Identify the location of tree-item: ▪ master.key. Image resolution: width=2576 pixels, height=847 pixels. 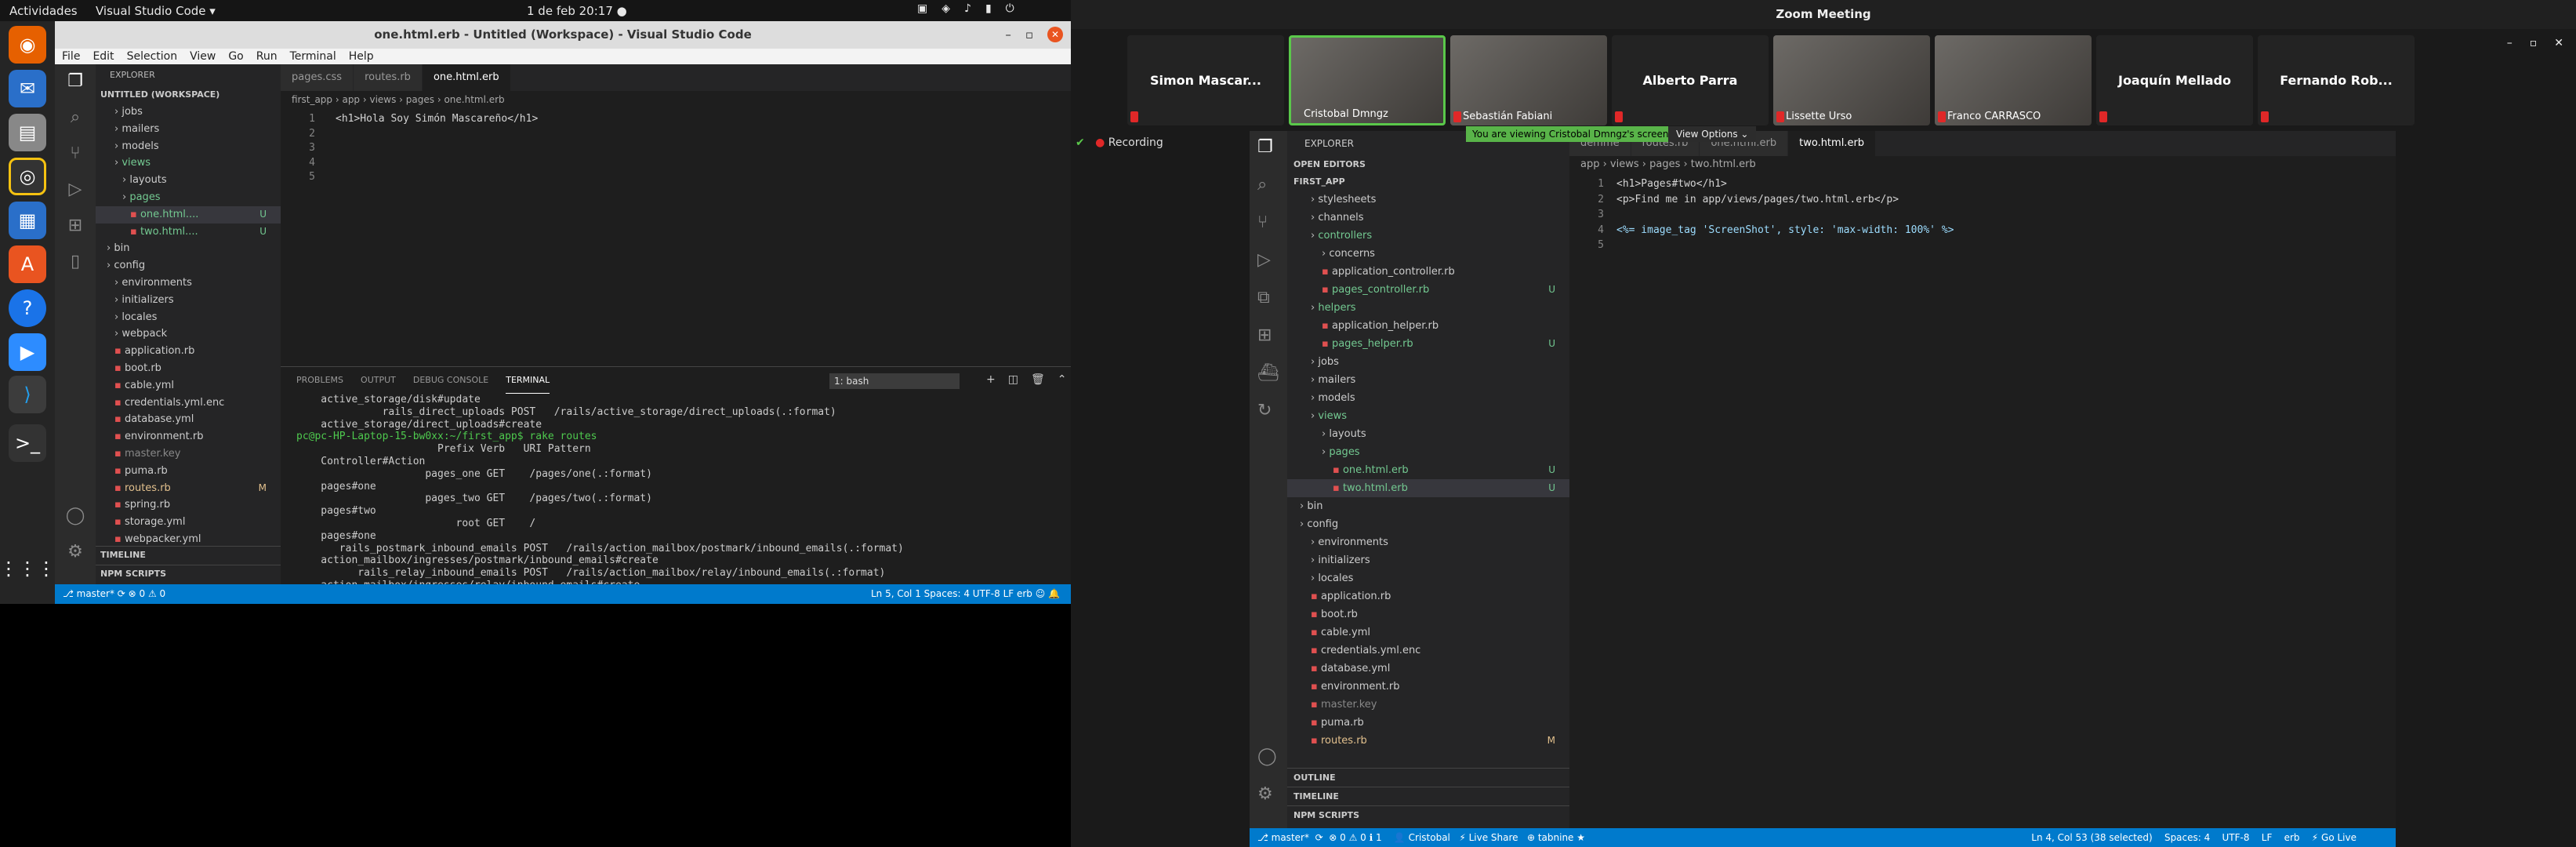
(188, 454).